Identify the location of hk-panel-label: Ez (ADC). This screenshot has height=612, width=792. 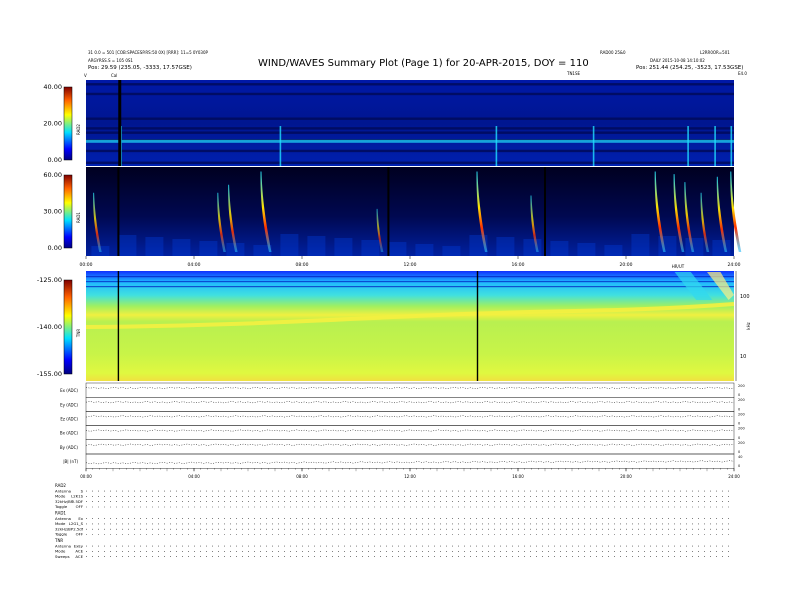
(69, 419).